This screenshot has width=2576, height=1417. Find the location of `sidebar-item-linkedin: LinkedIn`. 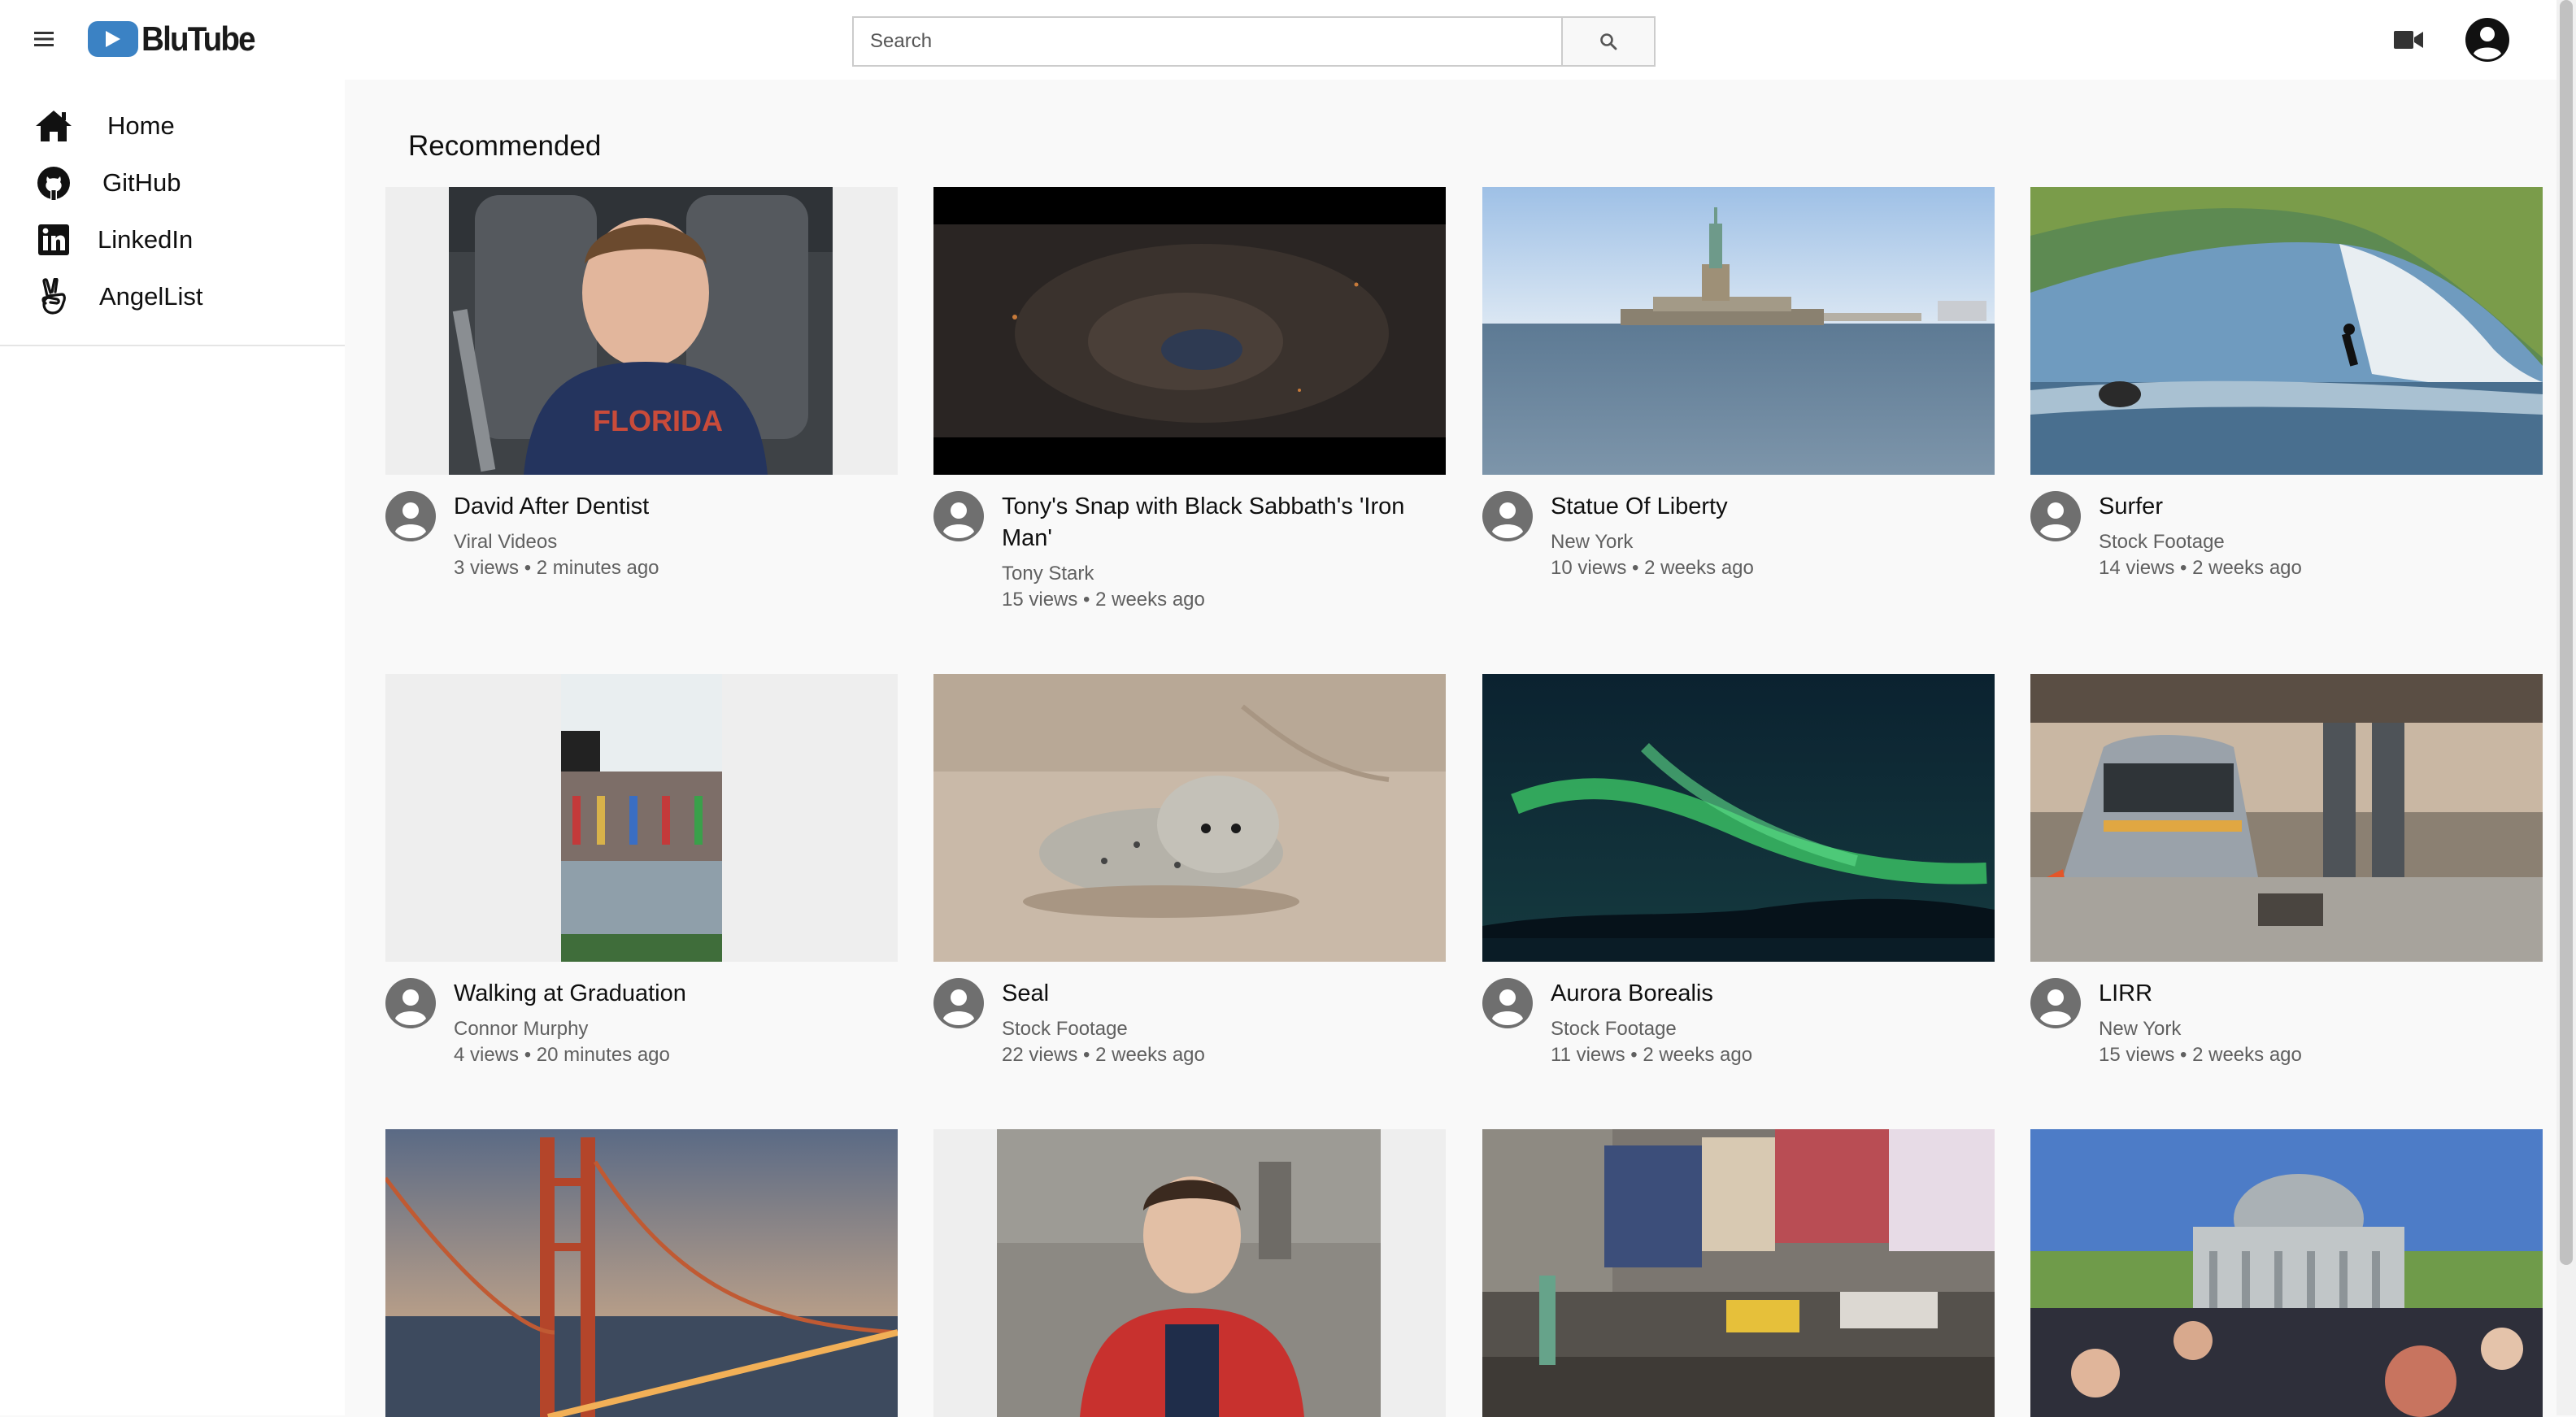

sidebar-item-linkedin: LinkedIn is located at coordinates (173, 239).